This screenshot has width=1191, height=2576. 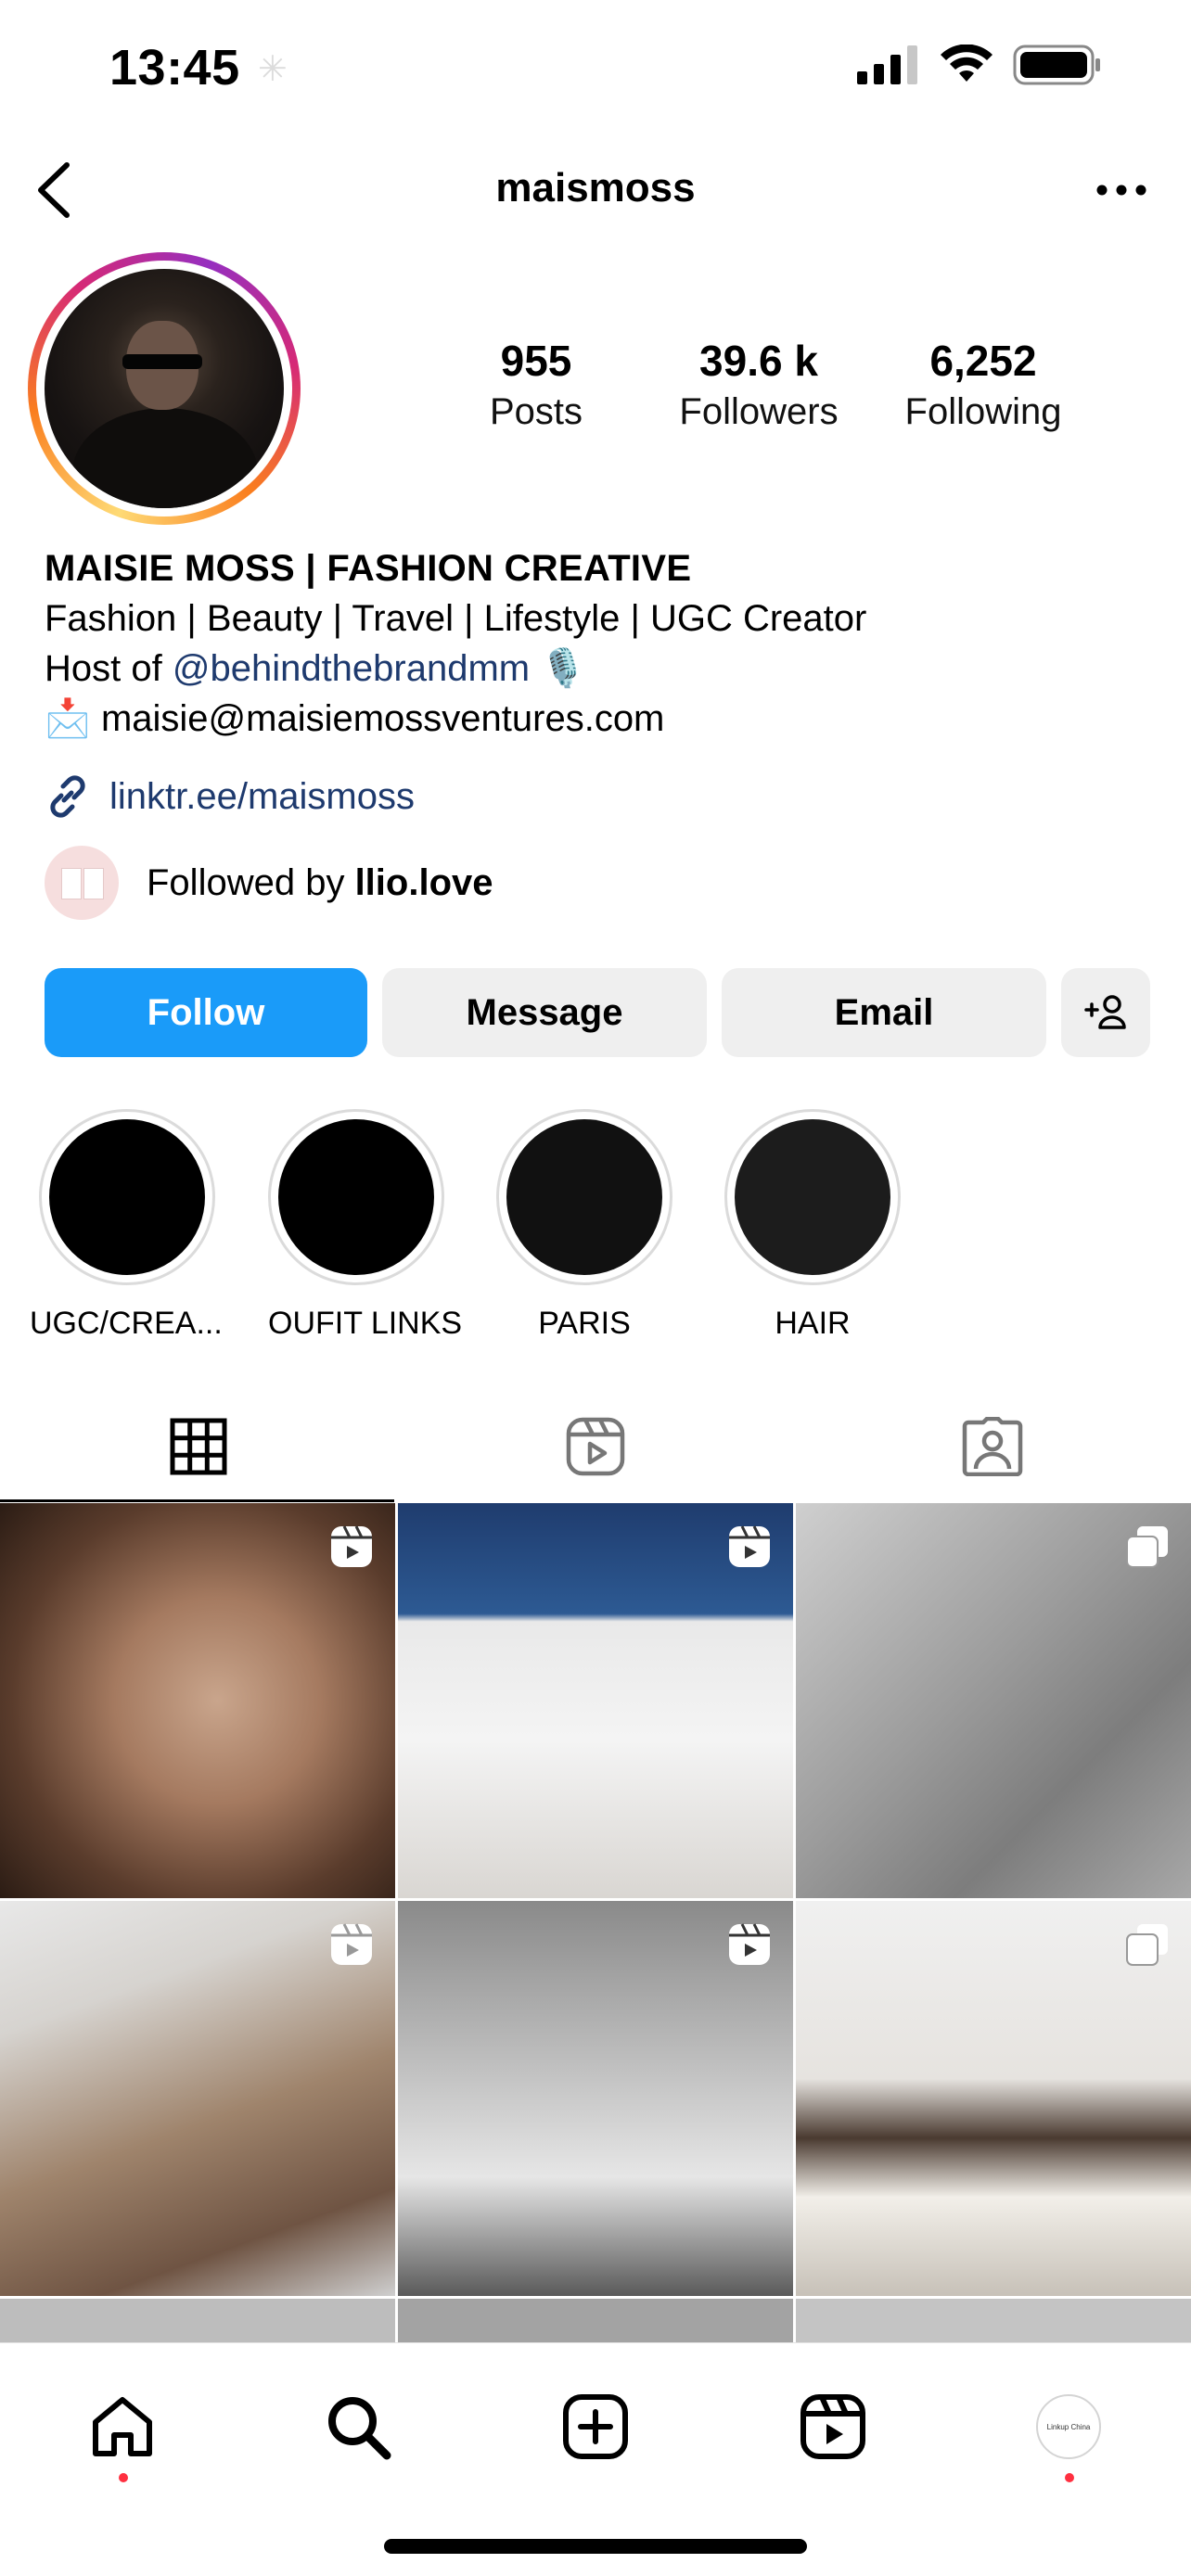 I want to click on wifi-icon, so click(x=966, y=64).